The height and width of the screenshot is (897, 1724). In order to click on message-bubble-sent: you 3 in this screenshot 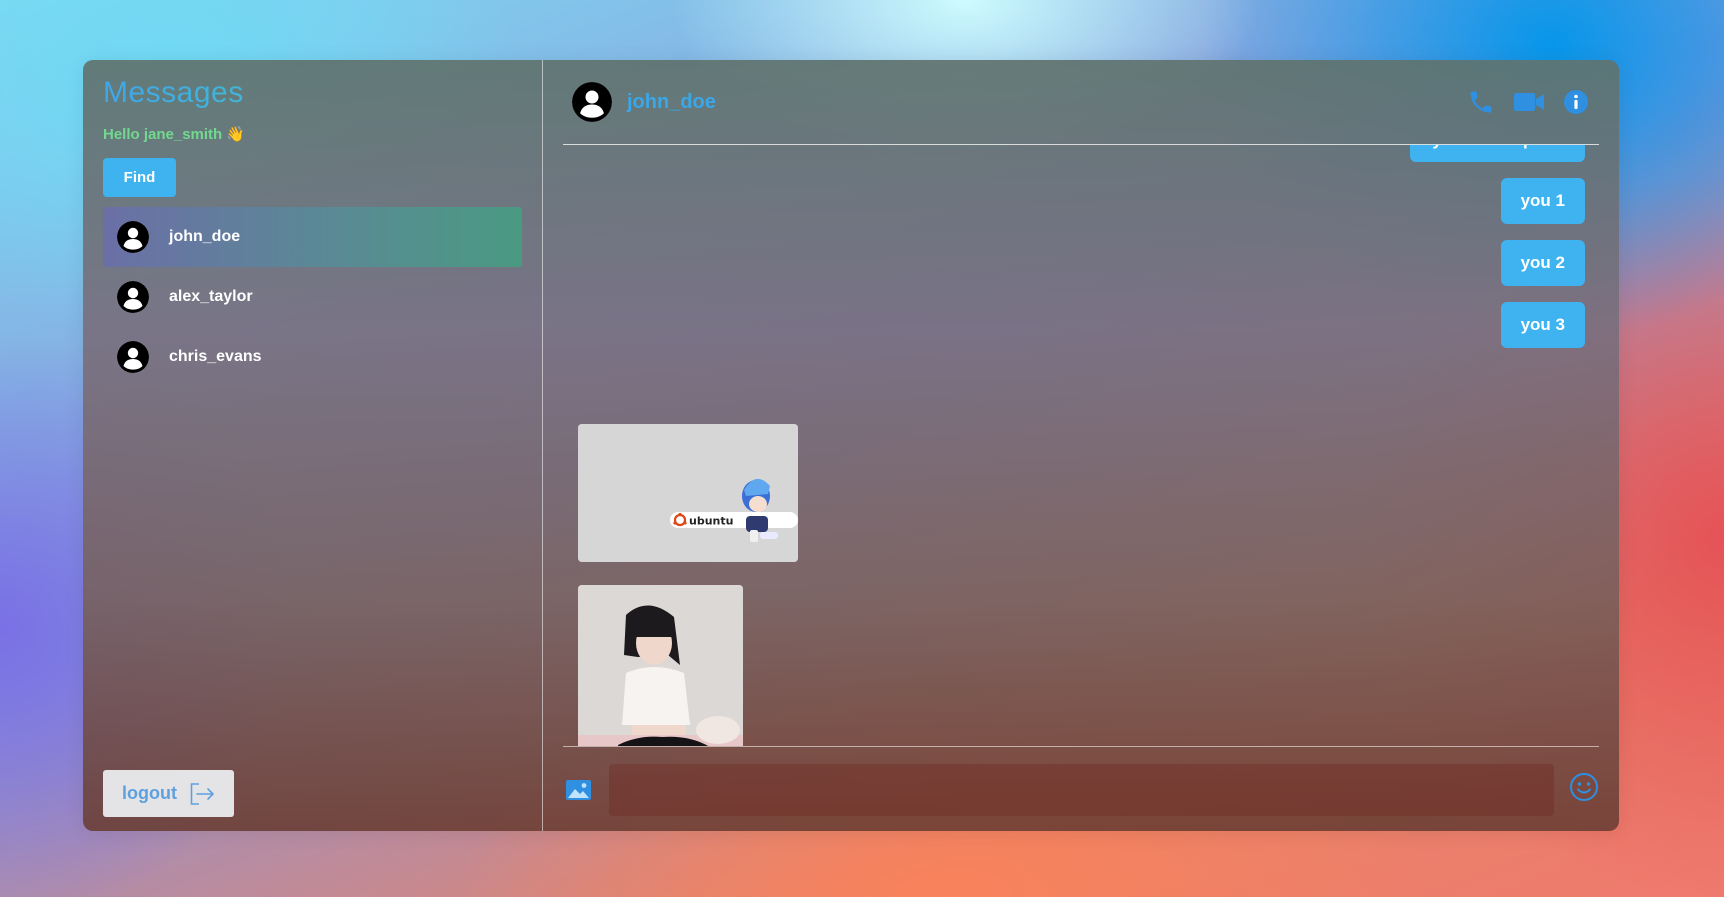, I will do `click(1542, 325)`.